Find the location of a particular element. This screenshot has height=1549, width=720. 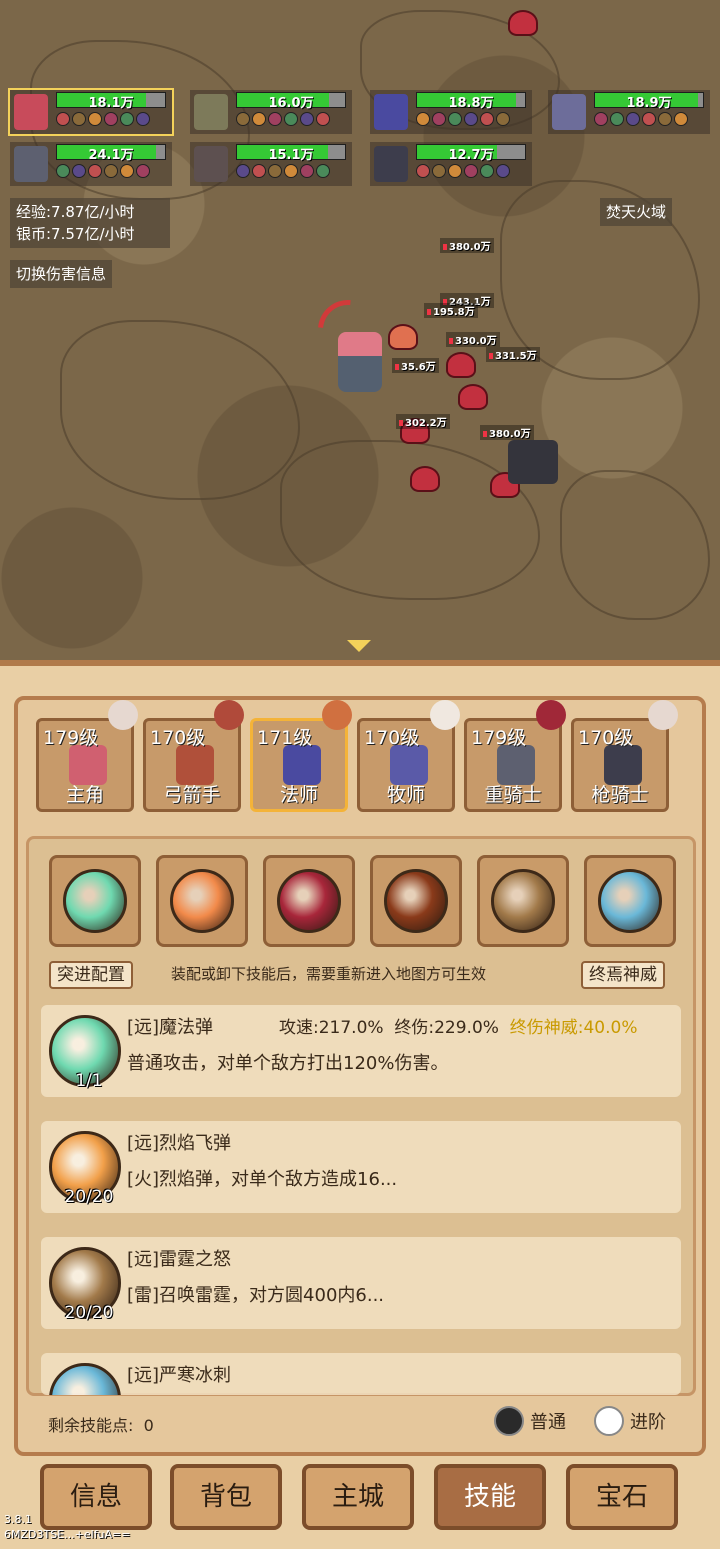

damage-number: 35.6万 is located at coordinates (415, 365).